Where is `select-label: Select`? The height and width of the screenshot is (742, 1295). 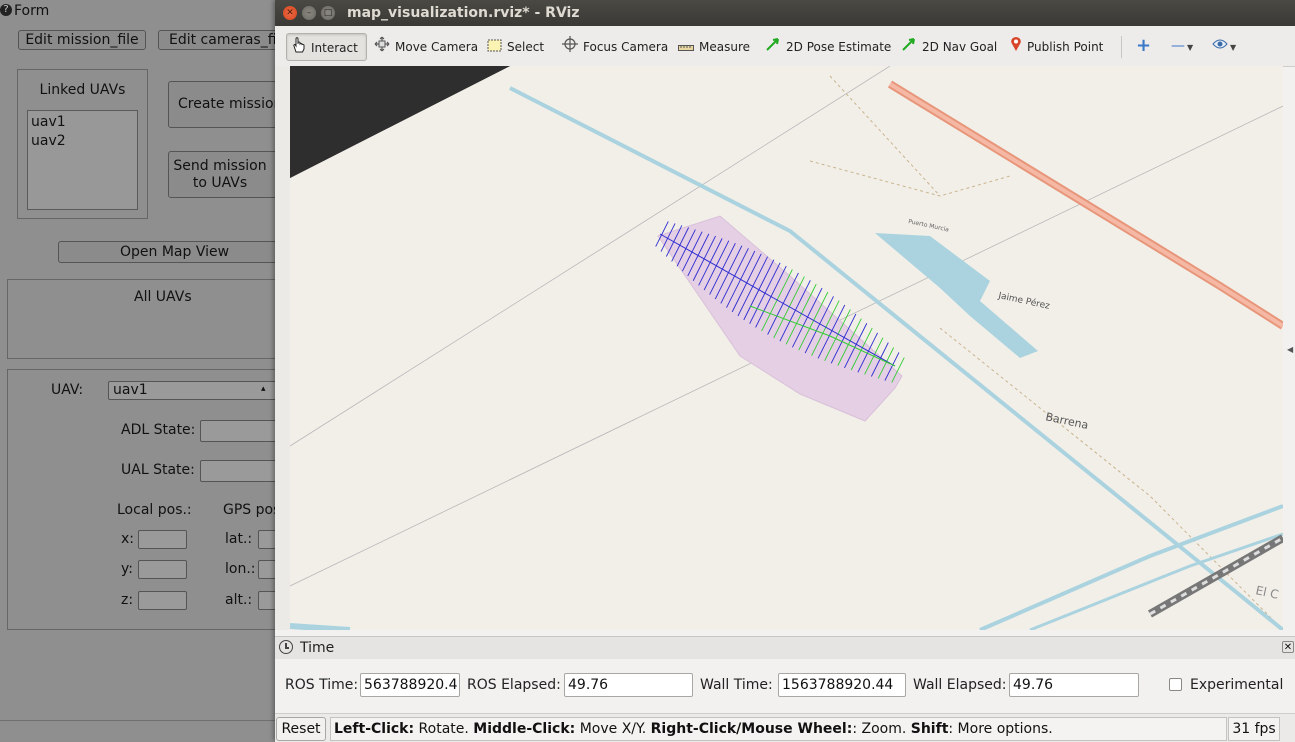
select-label: Select is located at coordinates (526, 47).